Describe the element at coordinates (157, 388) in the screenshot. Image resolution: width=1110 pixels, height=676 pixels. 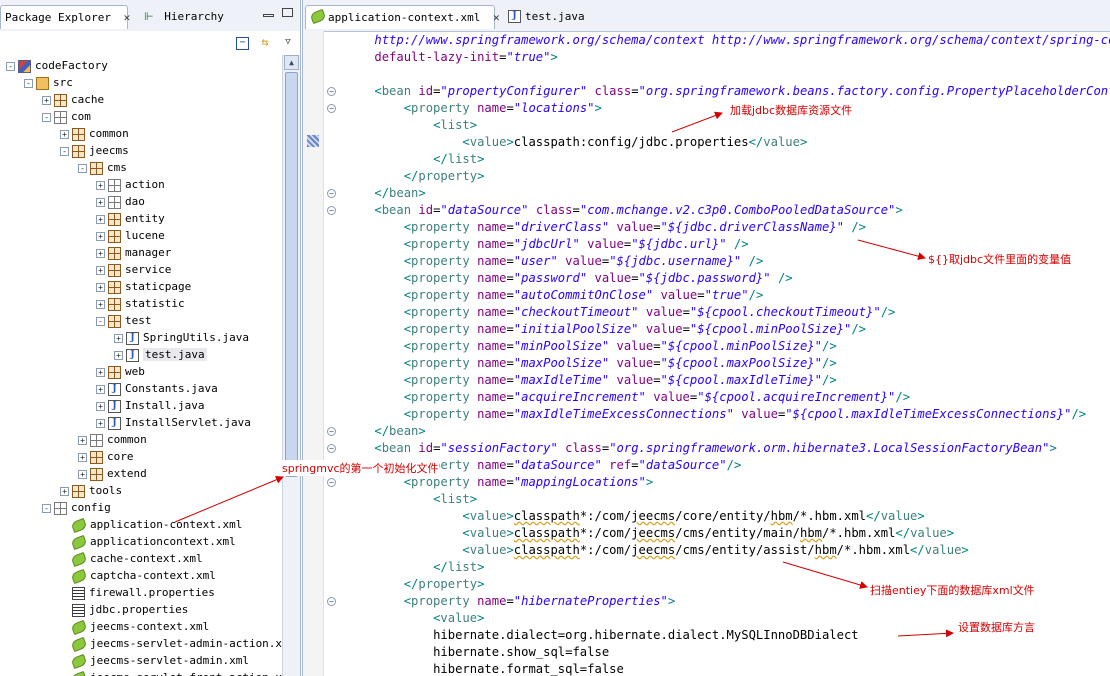
I see `tree-item: + J Constants.java` at that location.